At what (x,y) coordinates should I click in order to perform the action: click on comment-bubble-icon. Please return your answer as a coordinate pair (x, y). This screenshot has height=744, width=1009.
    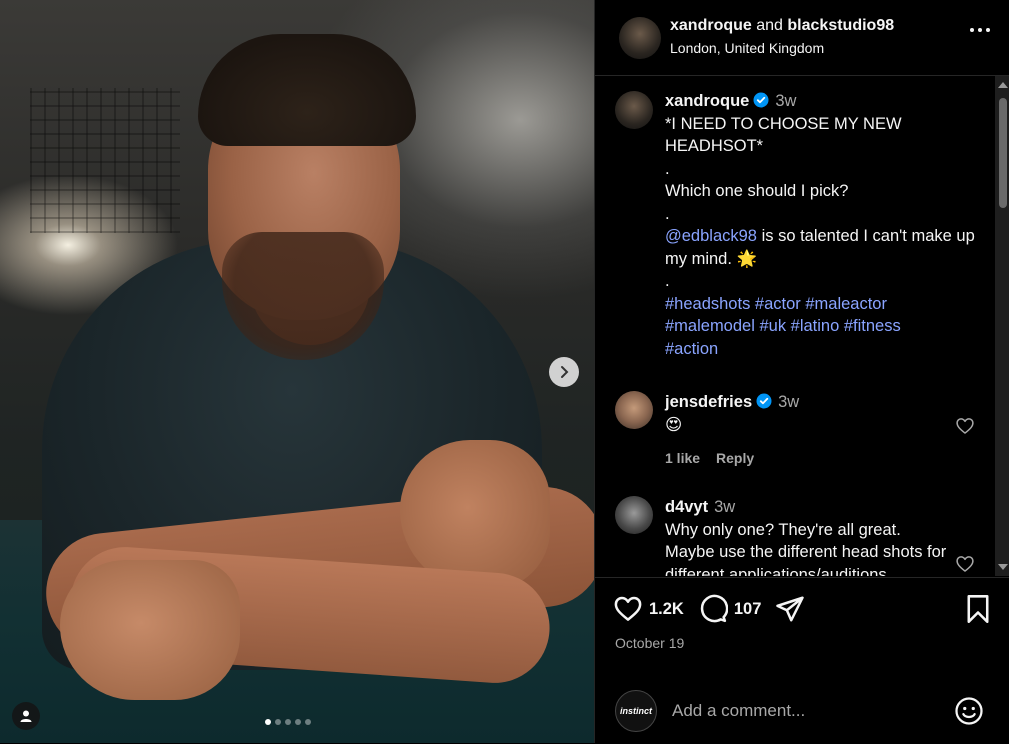
    Looking at the image, I should click on (713, 609).